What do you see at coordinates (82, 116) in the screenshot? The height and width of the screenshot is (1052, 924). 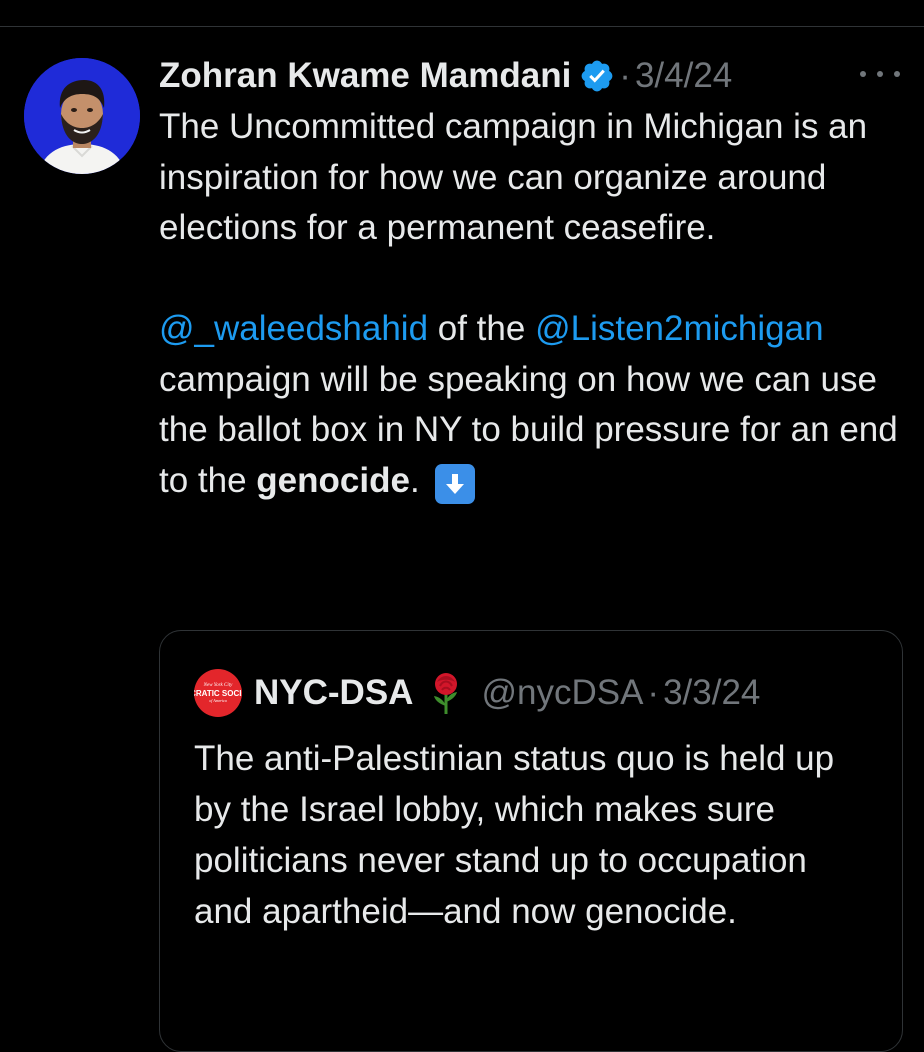 I see `avatar` at bounding box center [82, 116].